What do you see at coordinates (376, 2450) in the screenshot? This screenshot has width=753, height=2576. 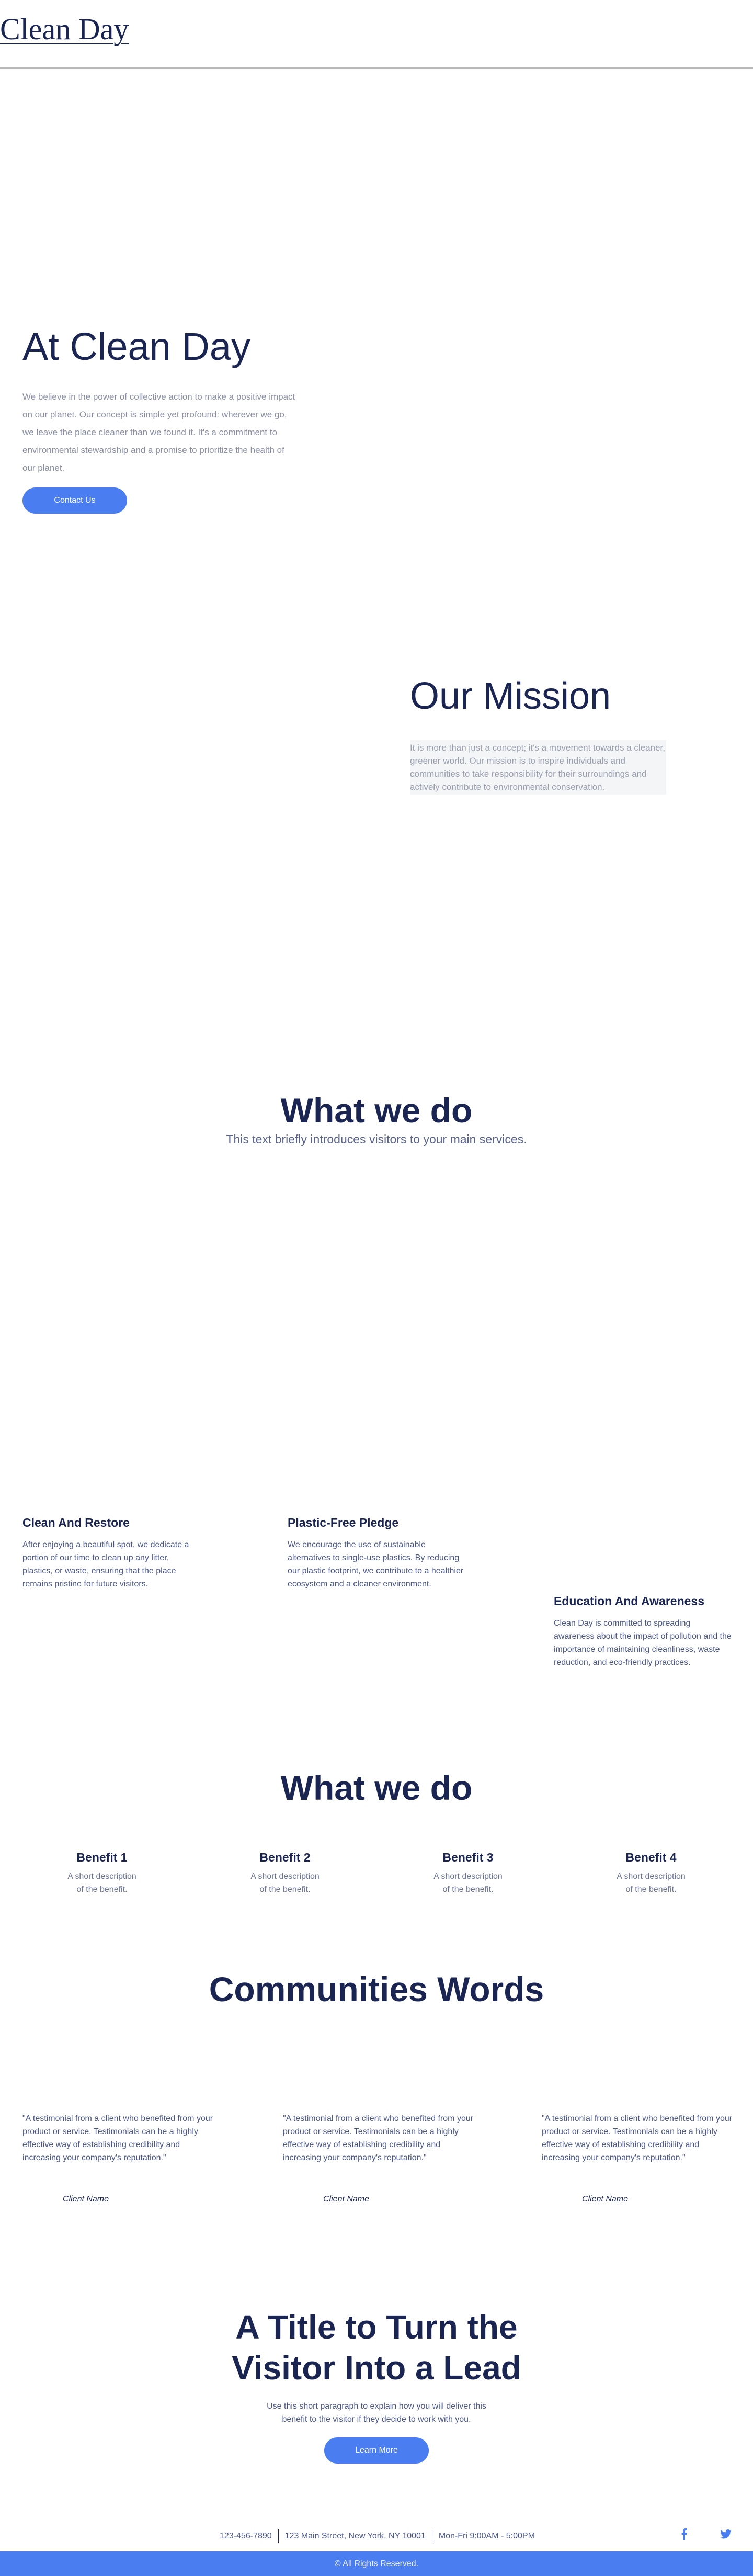 I see `learn-more-button: Learn More` at bounding box center [376, 2450].